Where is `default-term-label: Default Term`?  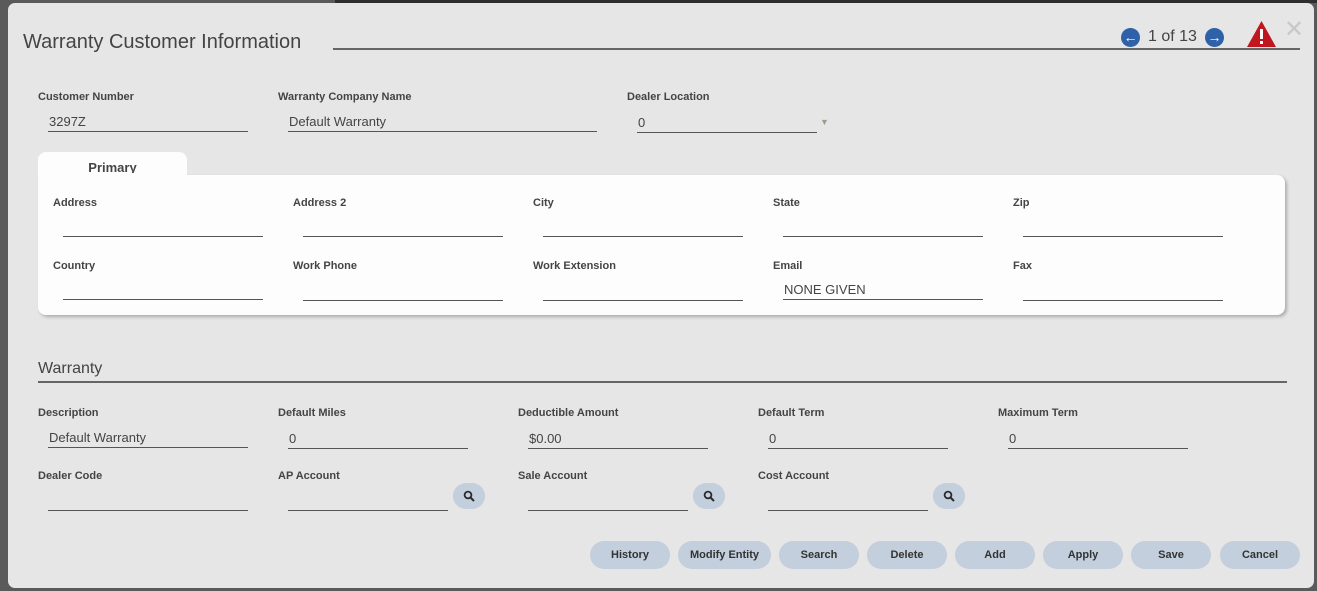
default-term-label: Default Term is located at coordinates (791, 413).